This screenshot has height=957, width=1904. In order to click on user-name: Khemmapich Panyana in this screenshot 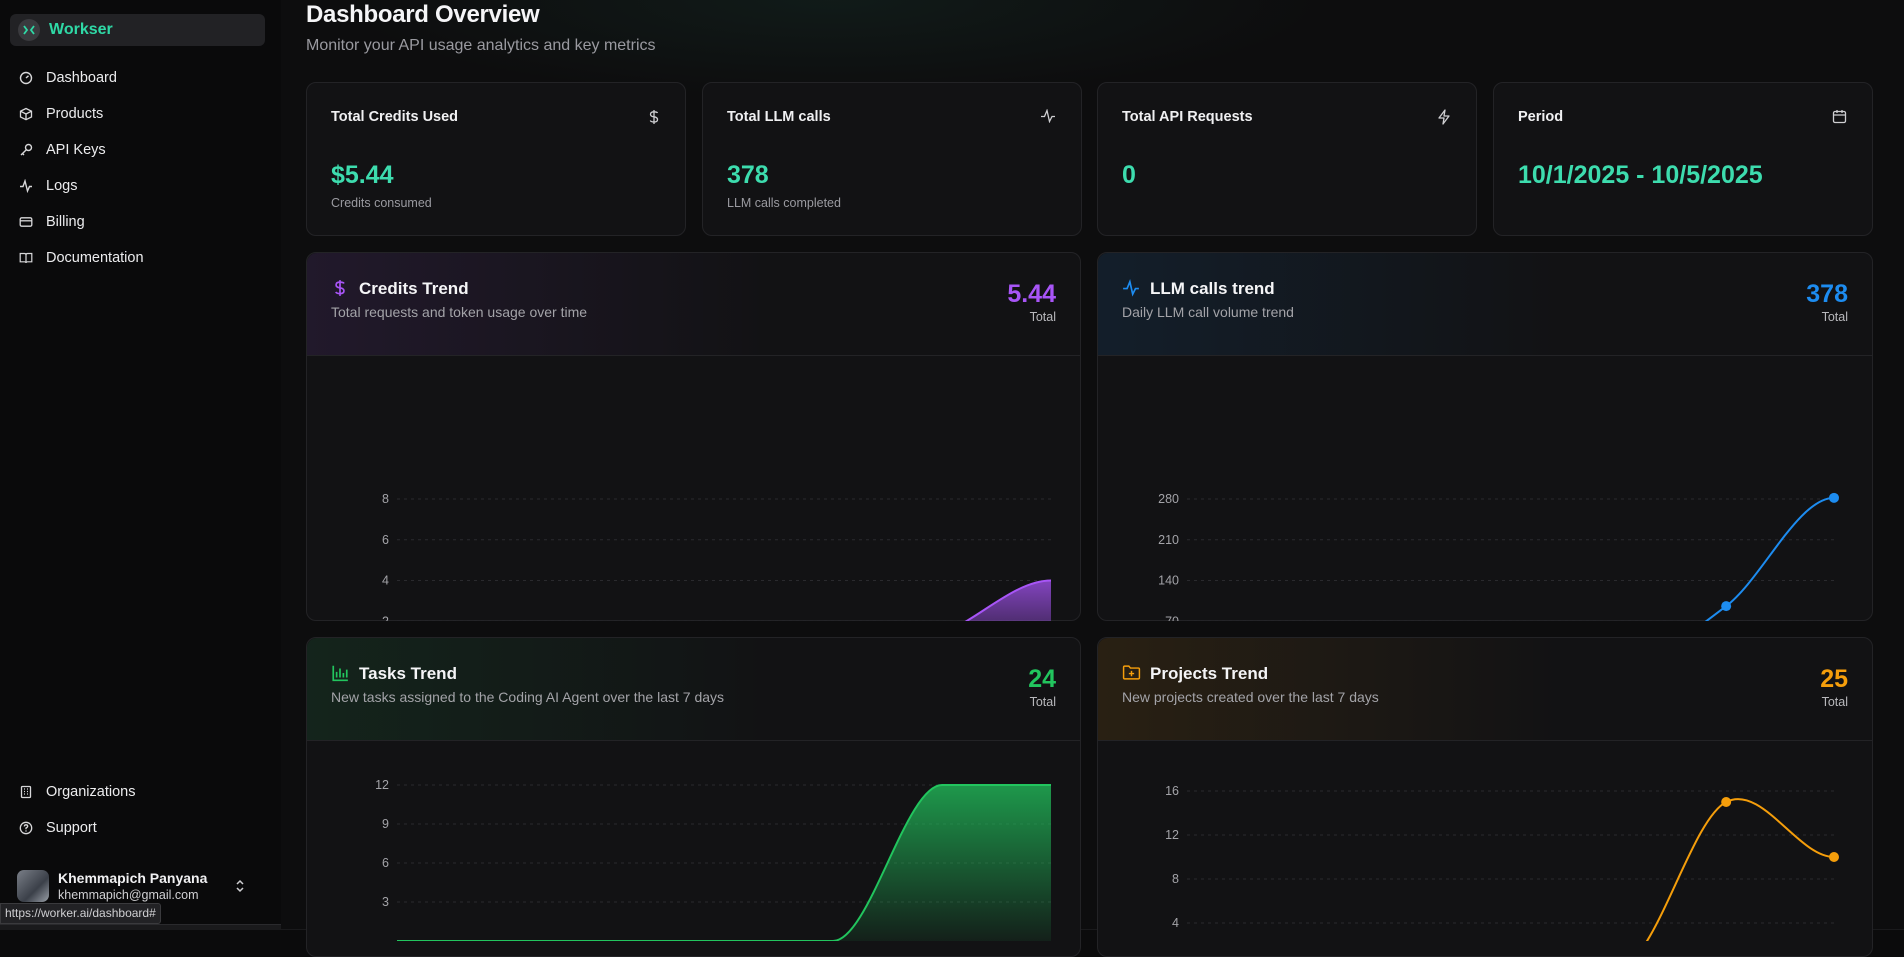, I will do `click(133, 878)`.